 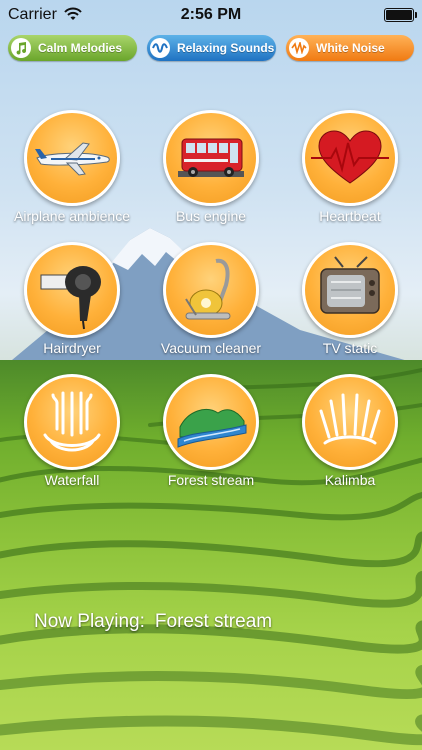 I want to click on hairdryer-icon, so click(x=70, y=298).